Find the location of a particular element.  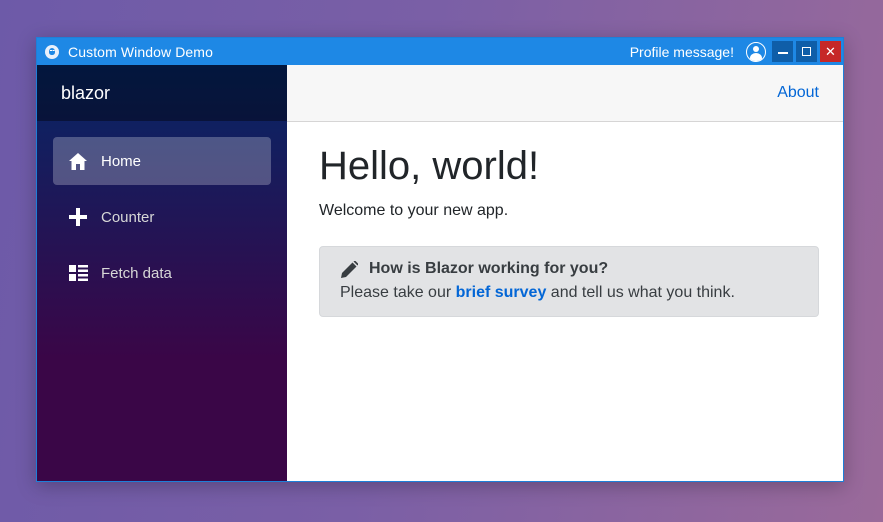

nav-item-counter: Counter is located at coordinates (162, 217).